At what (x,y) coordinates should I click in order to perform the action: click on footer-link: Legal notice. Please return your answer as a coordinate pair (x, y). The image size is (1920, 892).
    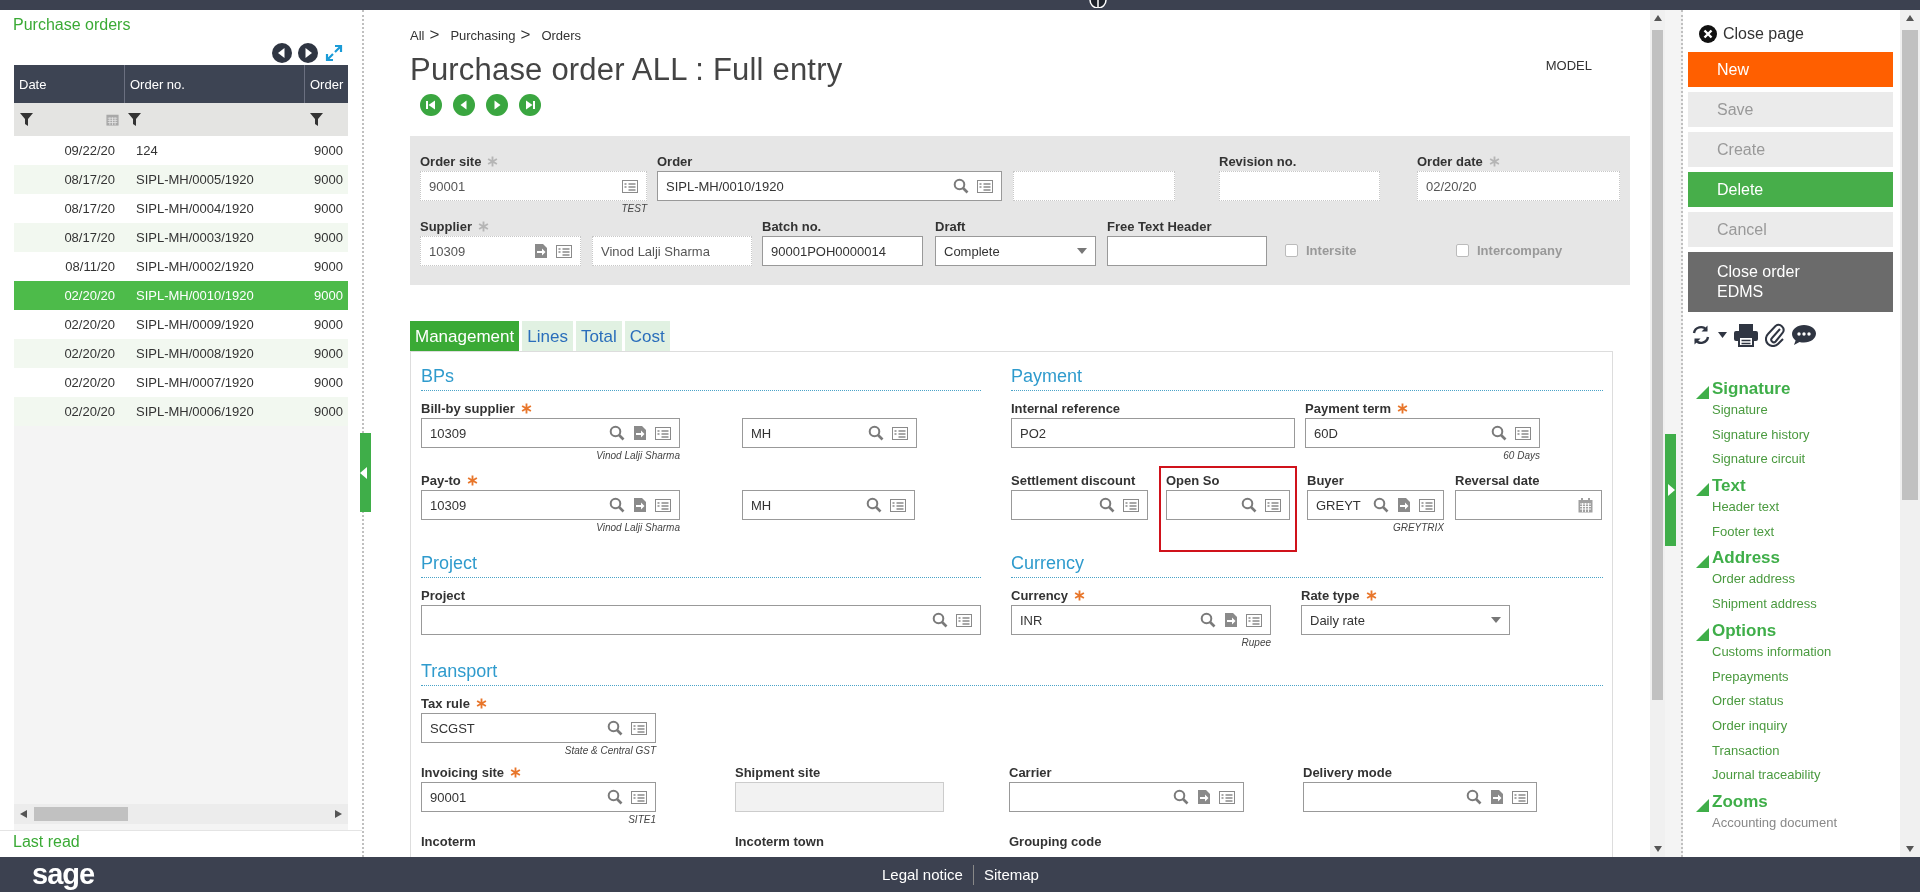
    Looking at the image, I should click on (922, 874).